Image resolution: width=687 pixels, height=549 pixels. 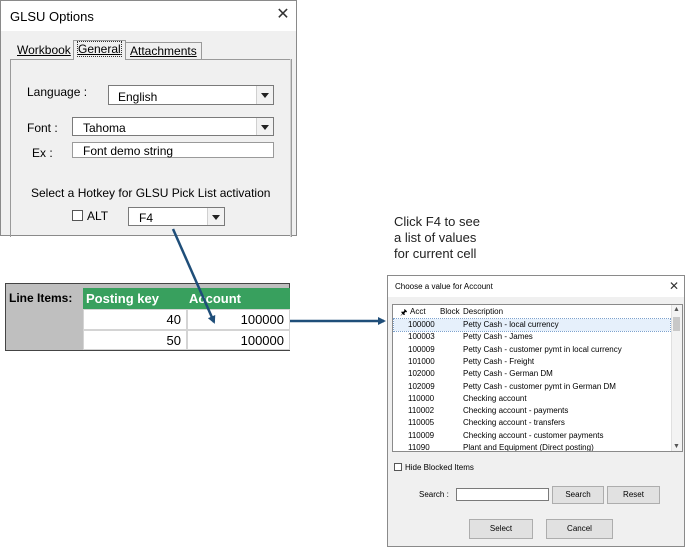 What do you see at coordinates (421, 374) in the screenshot?
I see `list-item-acct: 102000` at bounding box center [421, 374].